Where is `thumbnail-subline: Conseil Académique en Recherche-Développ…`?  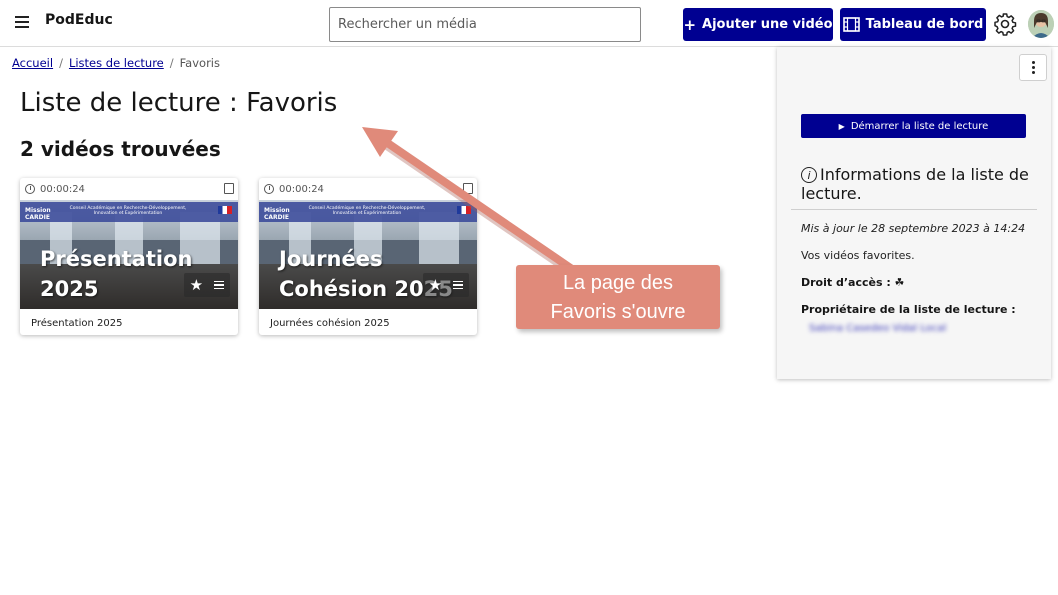
thumbnail-subline: Conseil Académique en Recherche-Développ… is located at coordinates (128, 211).